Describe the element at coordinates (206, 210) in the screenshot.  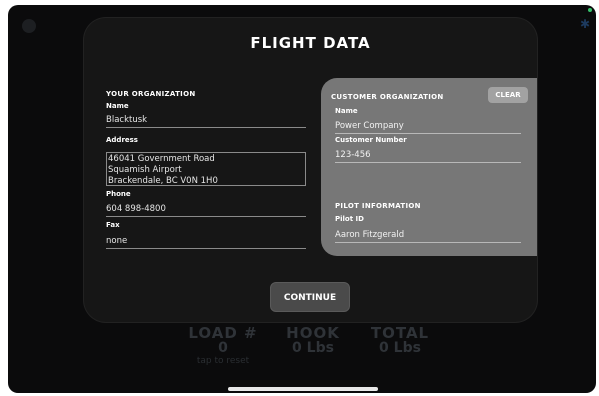
I see `phone-field: 604 898-4800` at that location.